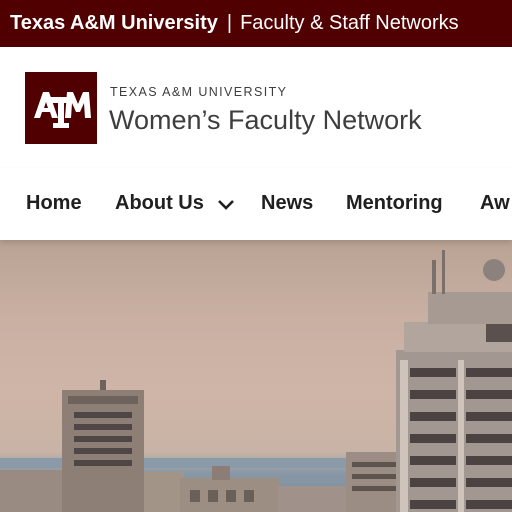 The width and height of the screenshot is (512, 512). Describe the element at coordinates (256, 204) in the screenshot. I see `main-nav: Home About Us News Mentoring Aw` at that location.